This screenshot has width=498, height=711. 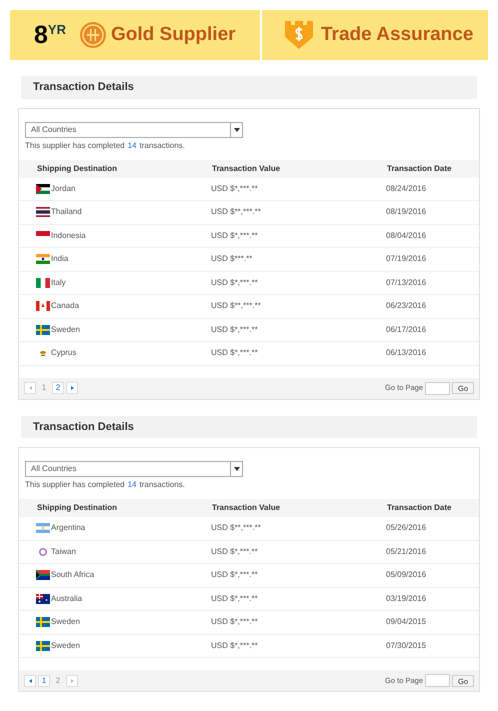 I want to click on shield-dollar-icon, so click(x=299, y=35).